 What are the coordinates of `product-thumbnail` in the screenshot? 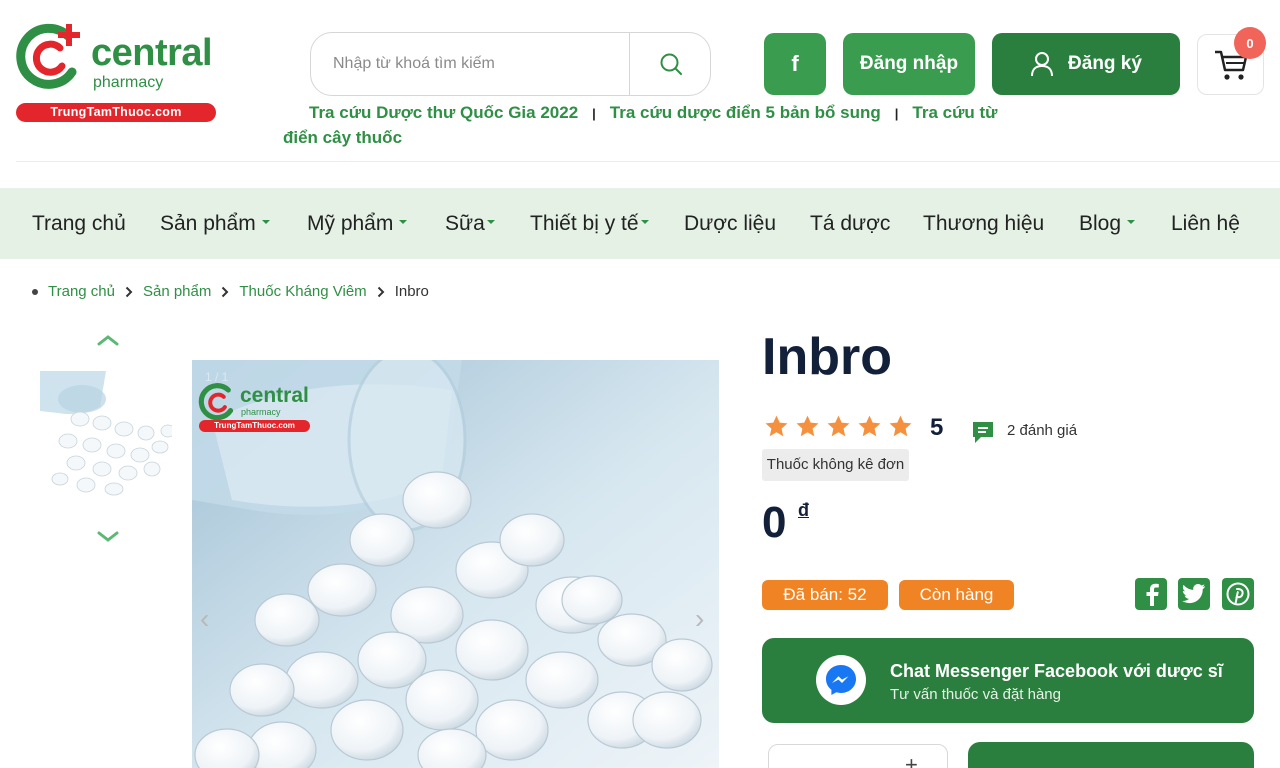 It's located at (106, 434).